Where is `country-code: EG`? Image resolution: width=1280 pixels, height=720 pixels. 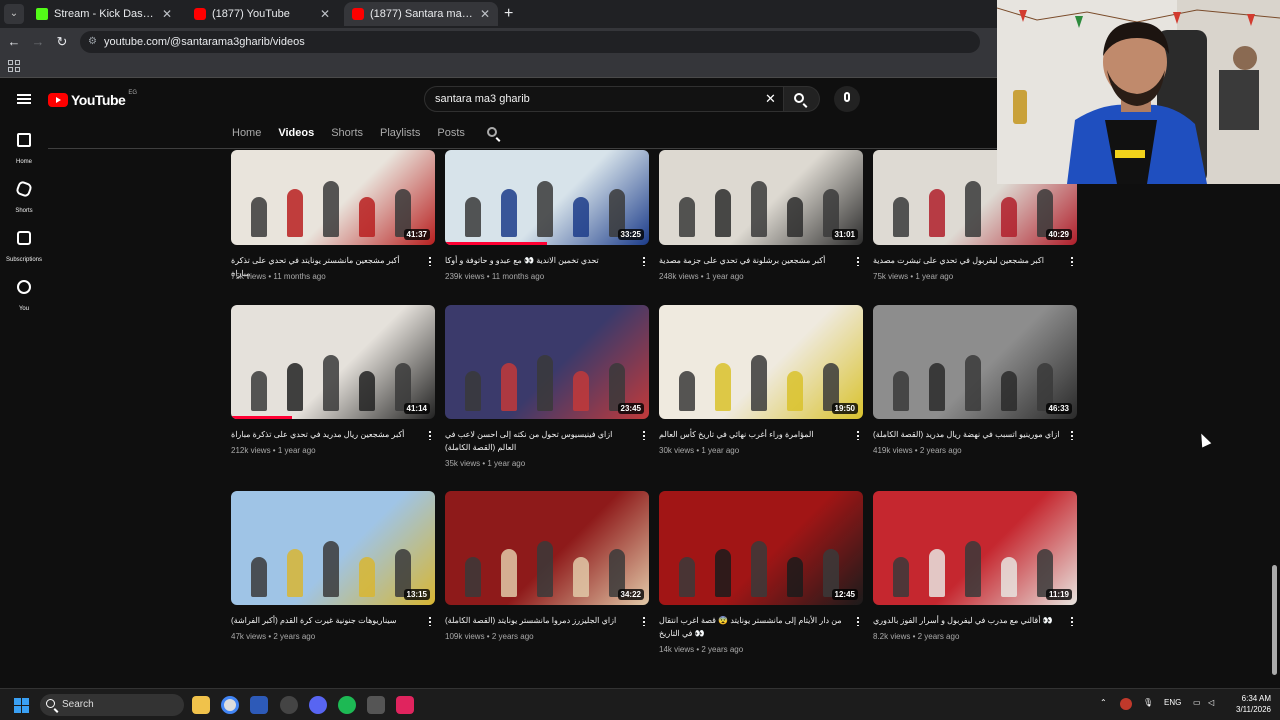 country-code: EG is located at coordinates (132, 93).